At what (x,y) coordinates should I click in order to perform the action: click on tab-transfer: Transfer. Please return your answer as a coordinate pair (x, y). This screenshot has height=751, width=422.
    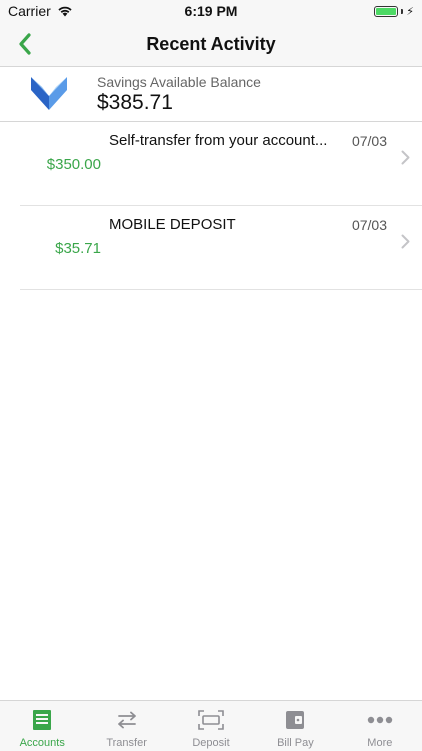
    Looking at the image, I should click on (126, 726).